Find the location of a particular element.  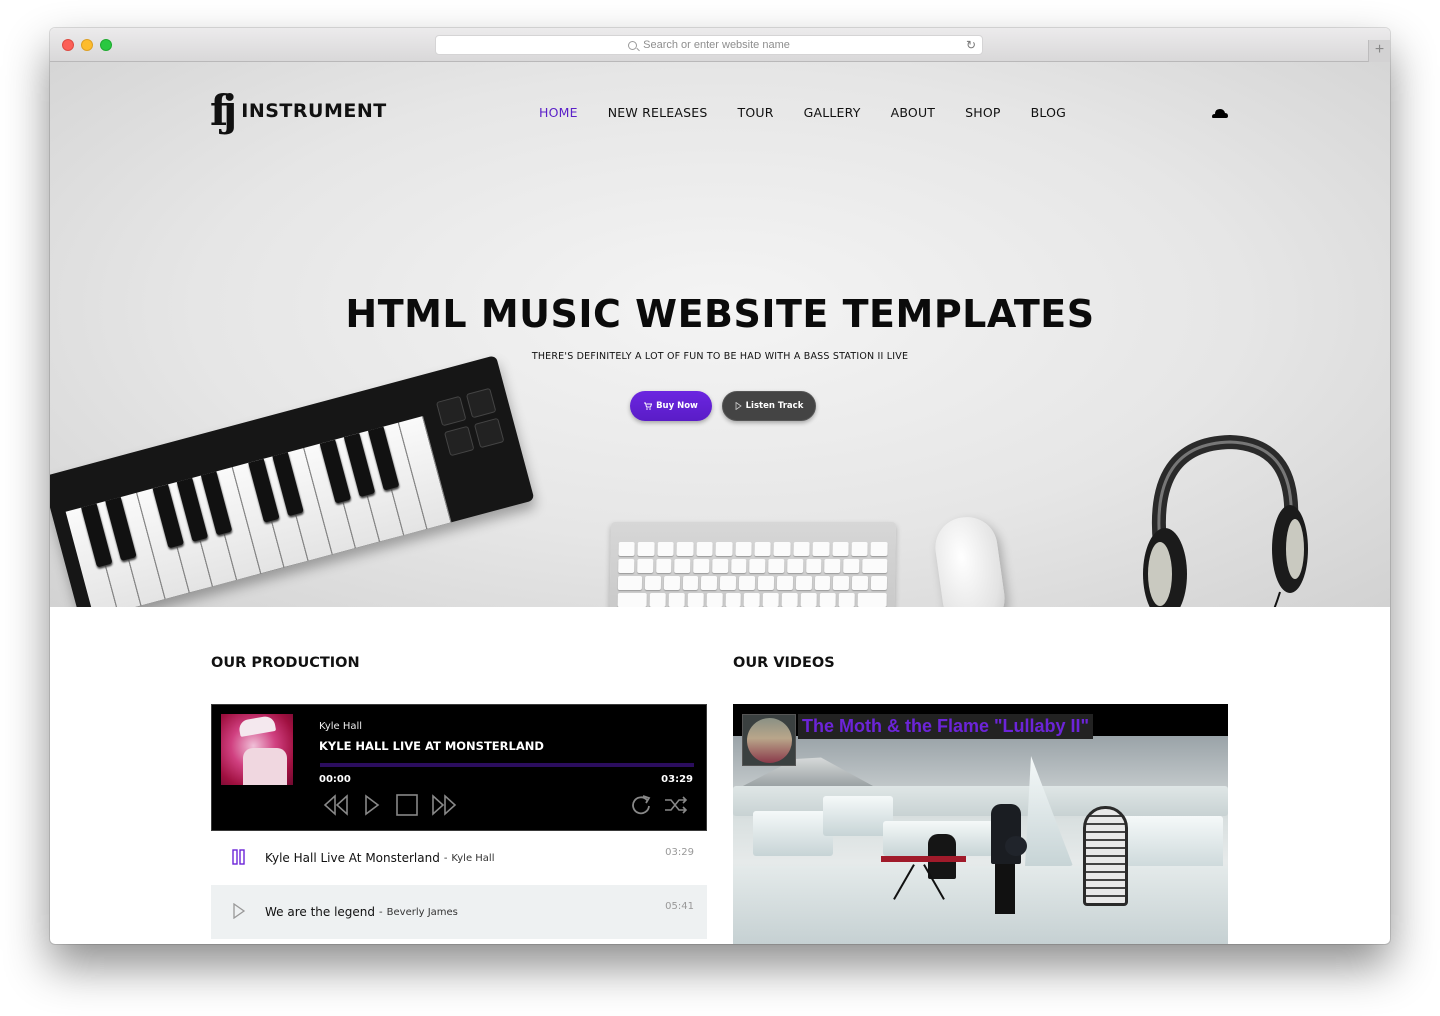

site-logo: fj INSTRUMENT is located at coordinates (298, 111).